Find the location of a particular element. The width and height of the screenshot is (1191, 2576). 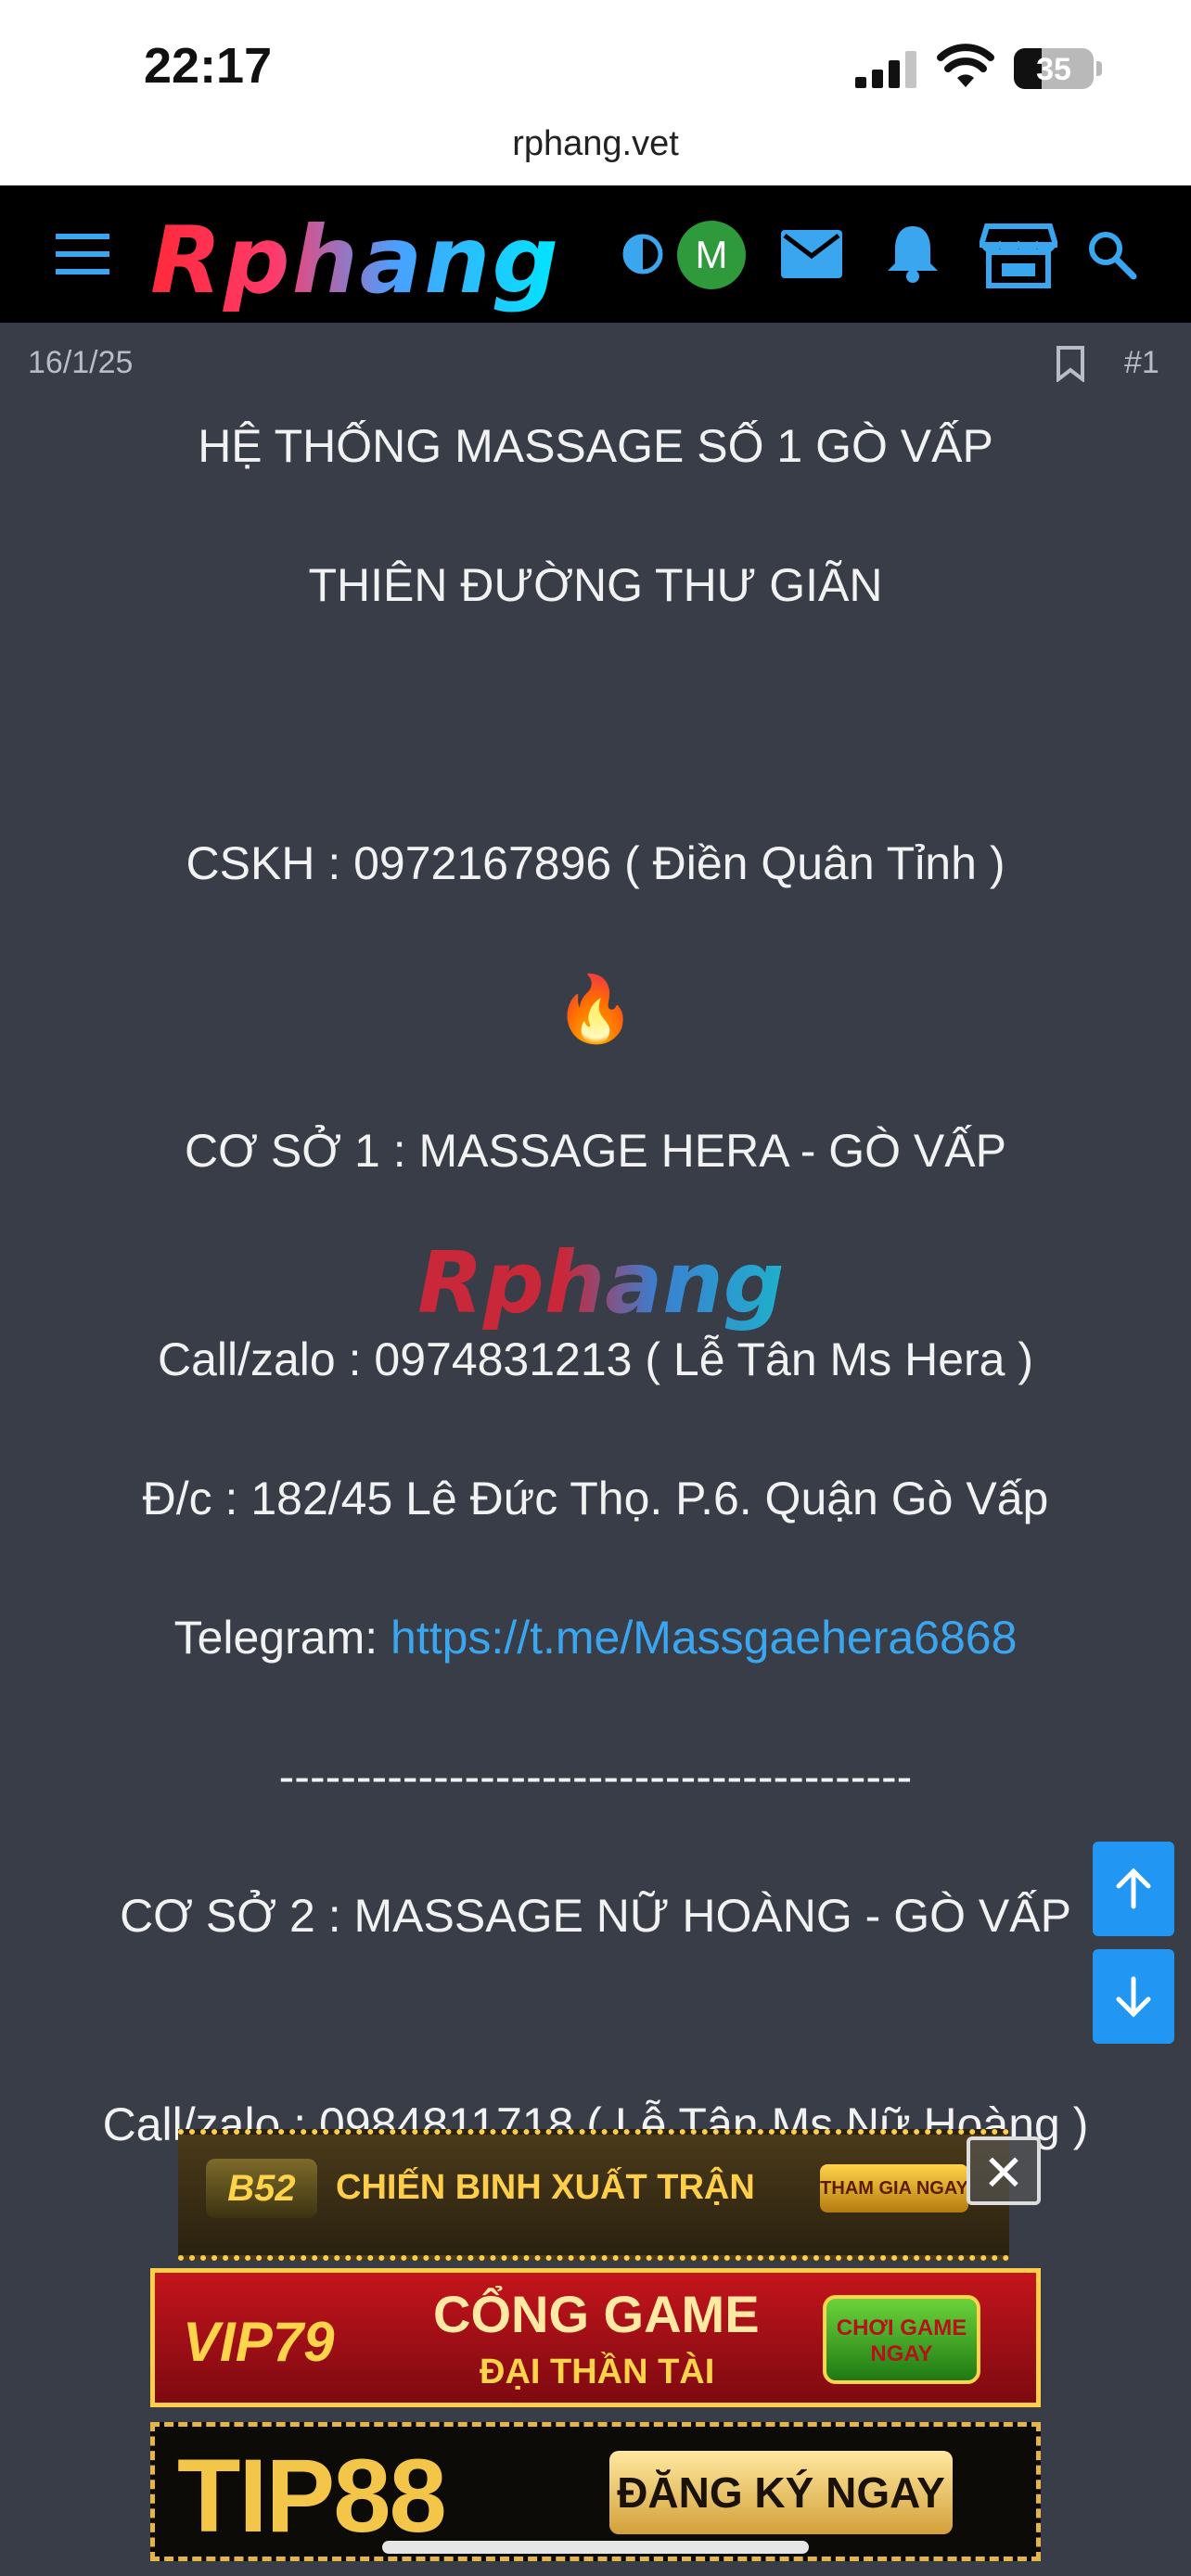

battery-percent: 35 is located at coordinates (1053, 69).